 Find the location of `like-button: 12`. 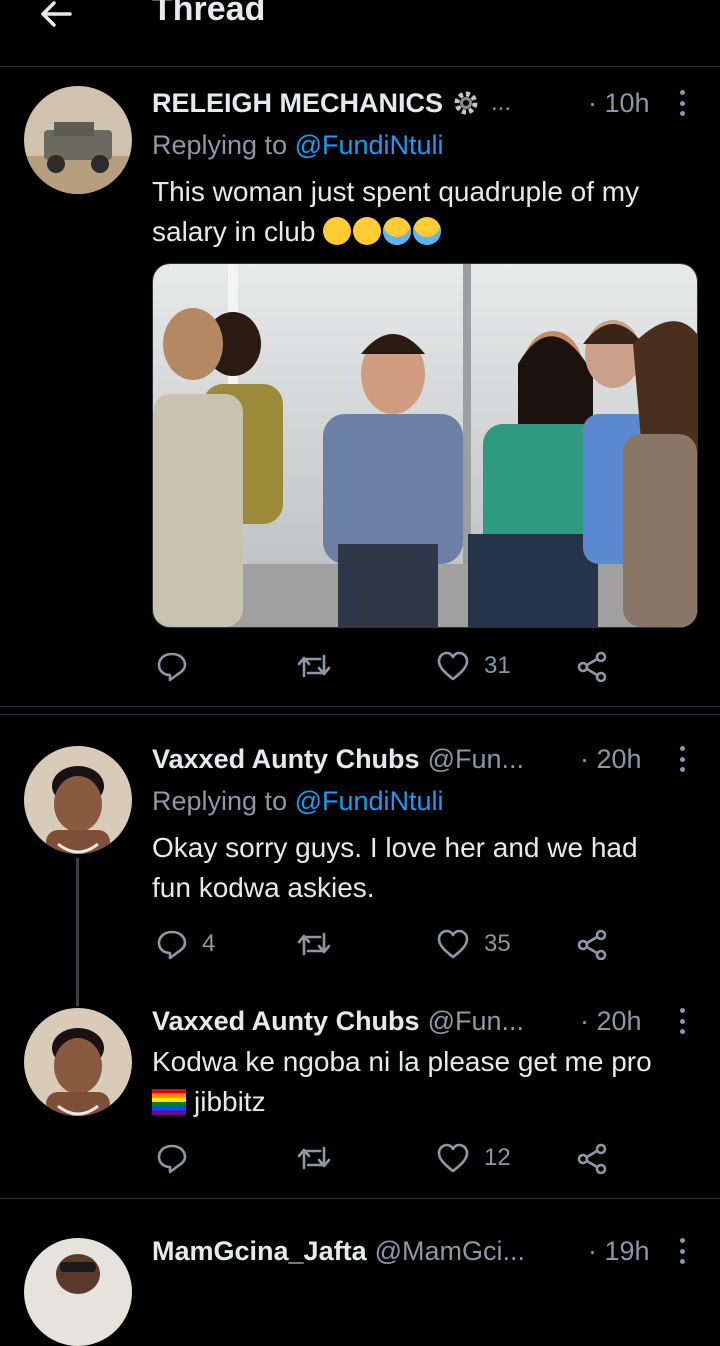

like-button: 12 is located at coordinates (473, 1158).